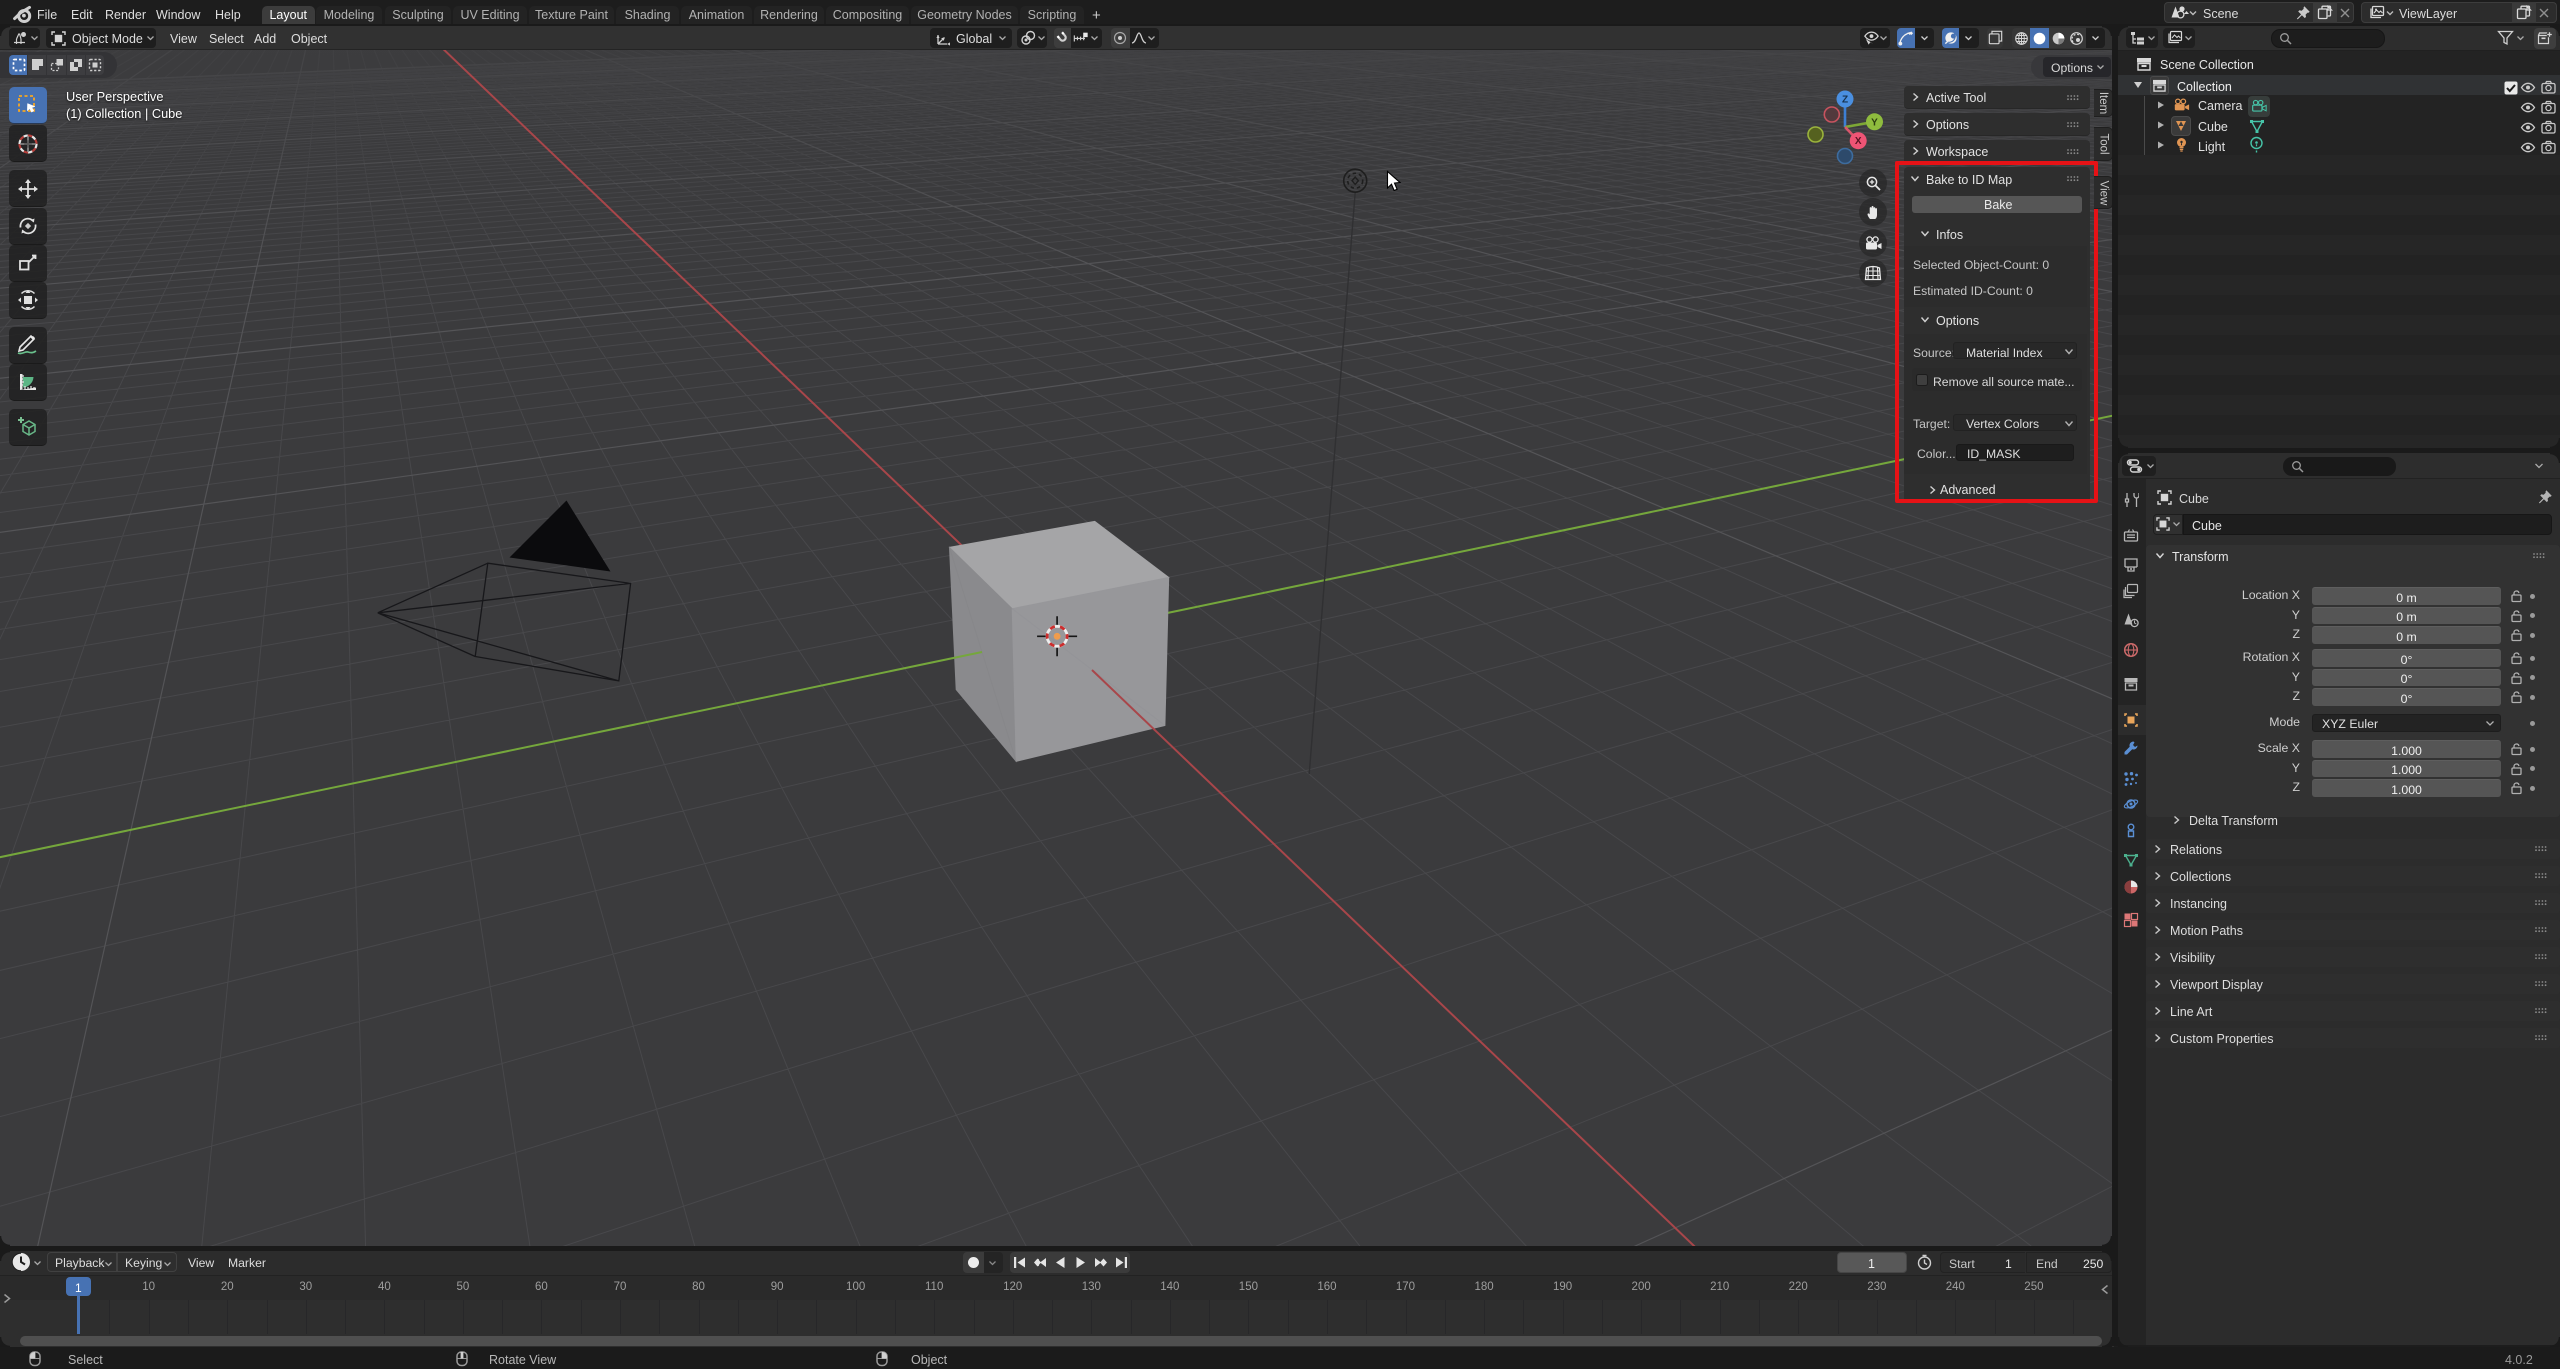  Describe the element at coordinates (1874, 122) in the screenshot. I see `svg-text: Y` at that location.